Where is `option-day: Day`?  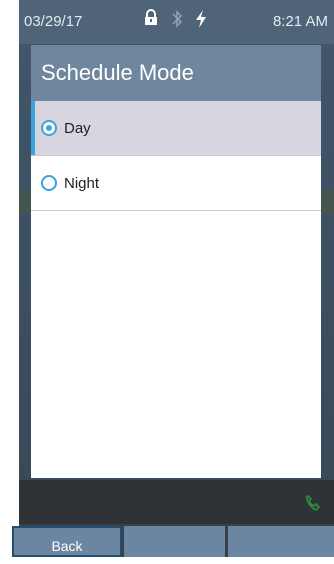 option-day: Day is located at coordinates (176, 128).